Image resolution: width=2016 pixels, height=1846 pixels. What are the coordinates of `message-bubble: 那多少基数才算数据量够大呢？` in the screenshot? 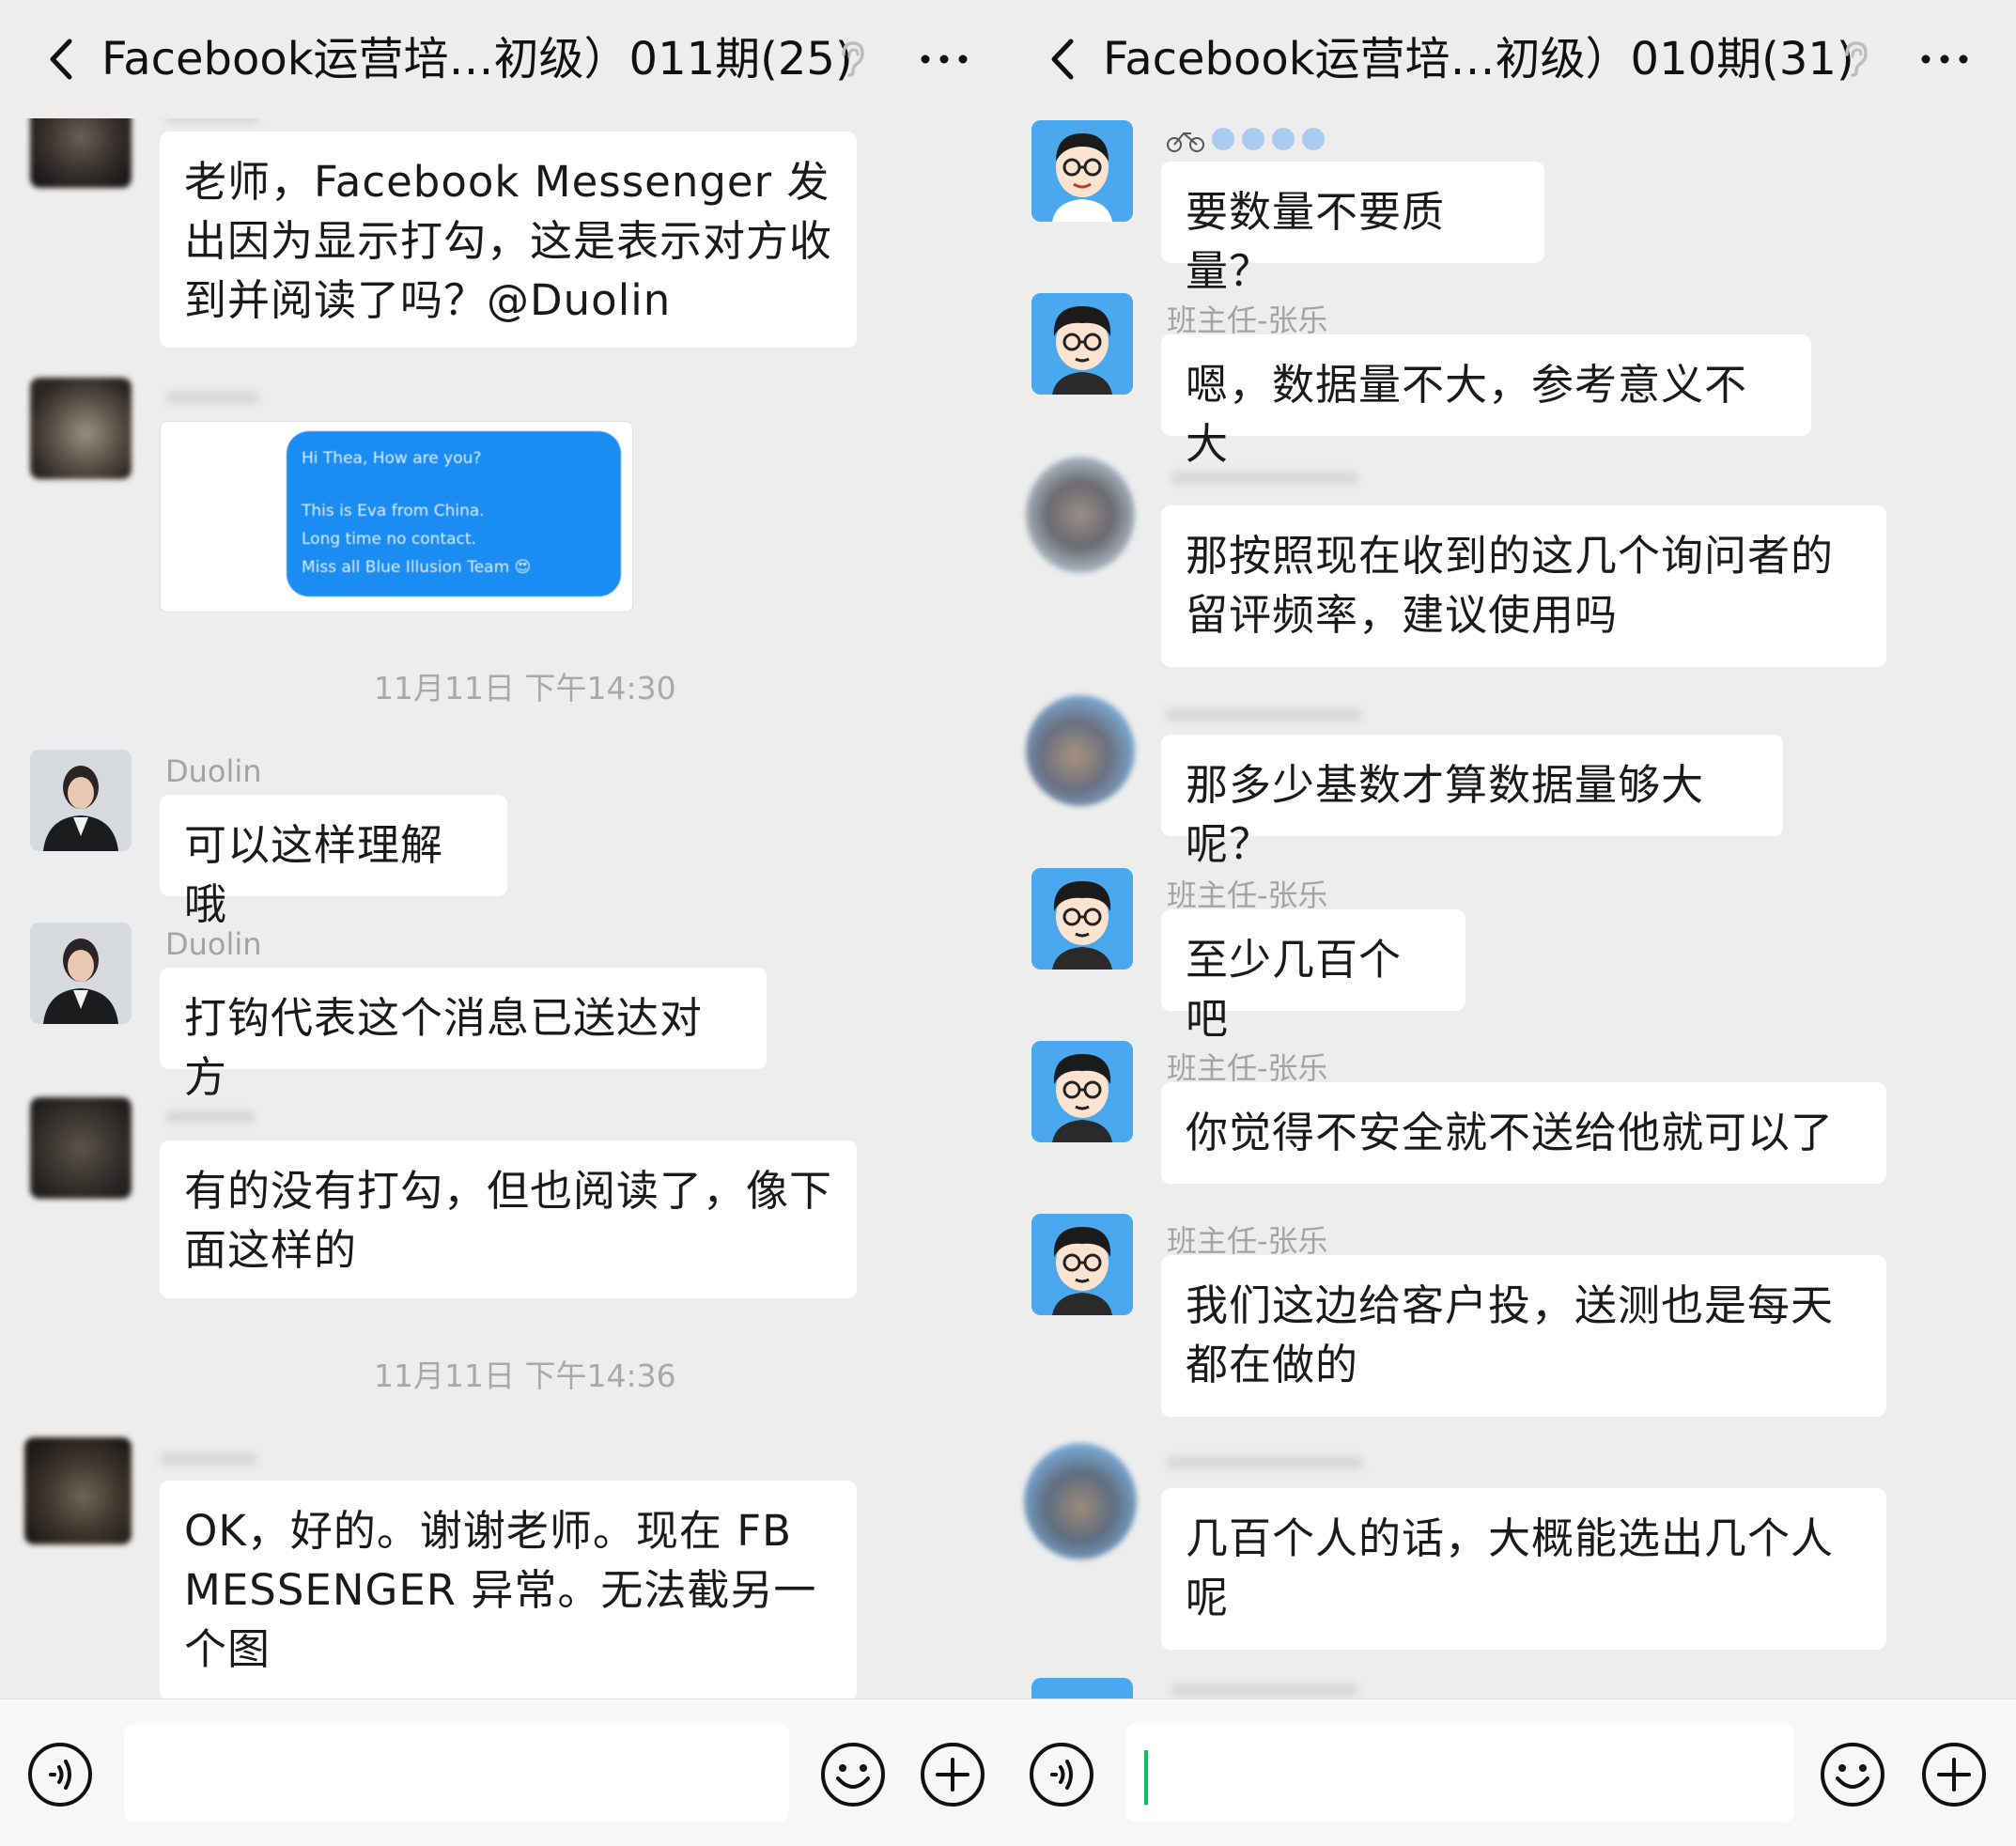 It's located at (1472, 802).